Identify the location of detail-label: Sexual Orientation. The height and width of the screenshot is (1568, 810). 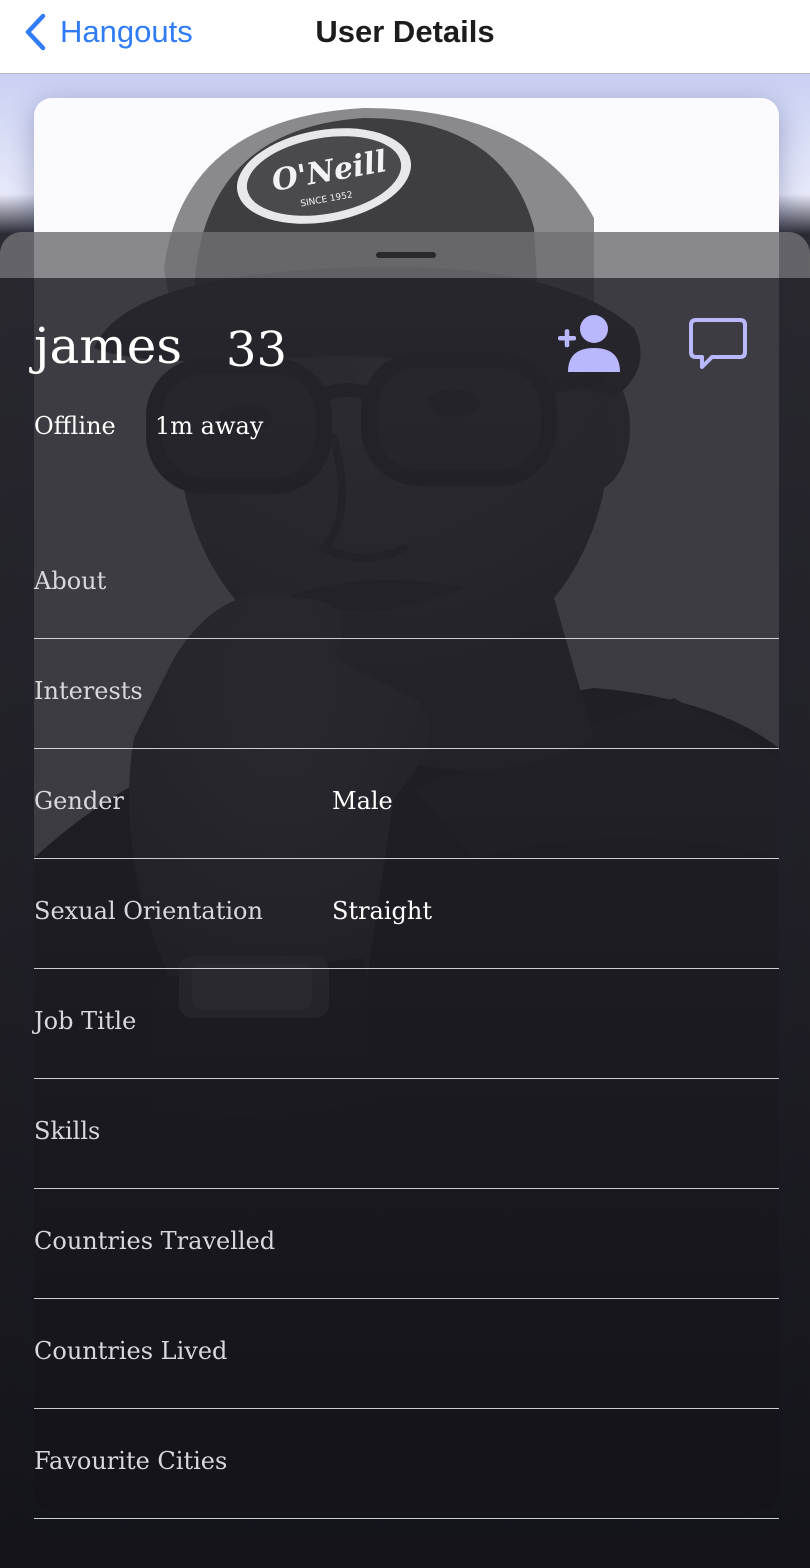
(148, 911).